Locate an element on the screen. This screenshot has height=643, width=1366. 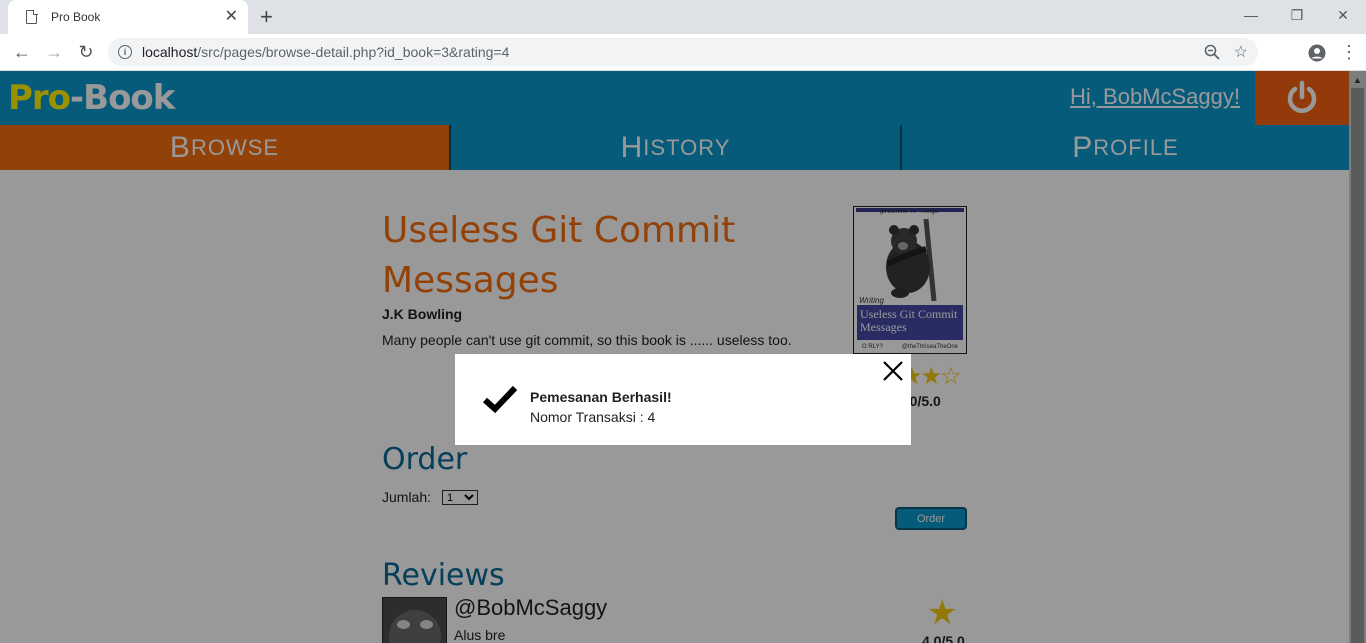
reload-icon: ↻ is located at coordinates (86, 52).